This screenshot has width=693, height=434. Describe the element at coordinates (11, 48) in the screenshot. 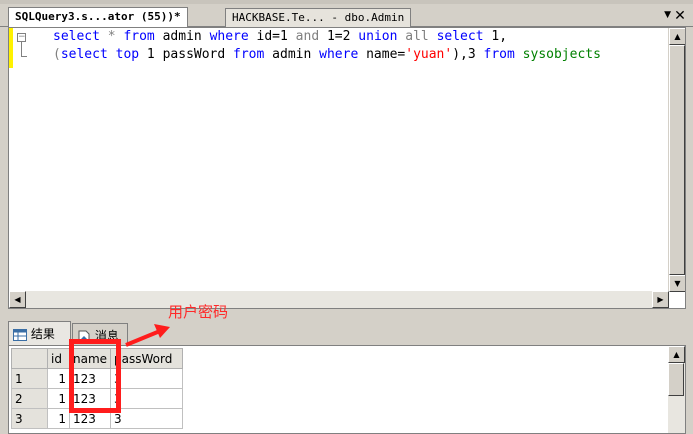

I see `changed-lines-marker` at that location.